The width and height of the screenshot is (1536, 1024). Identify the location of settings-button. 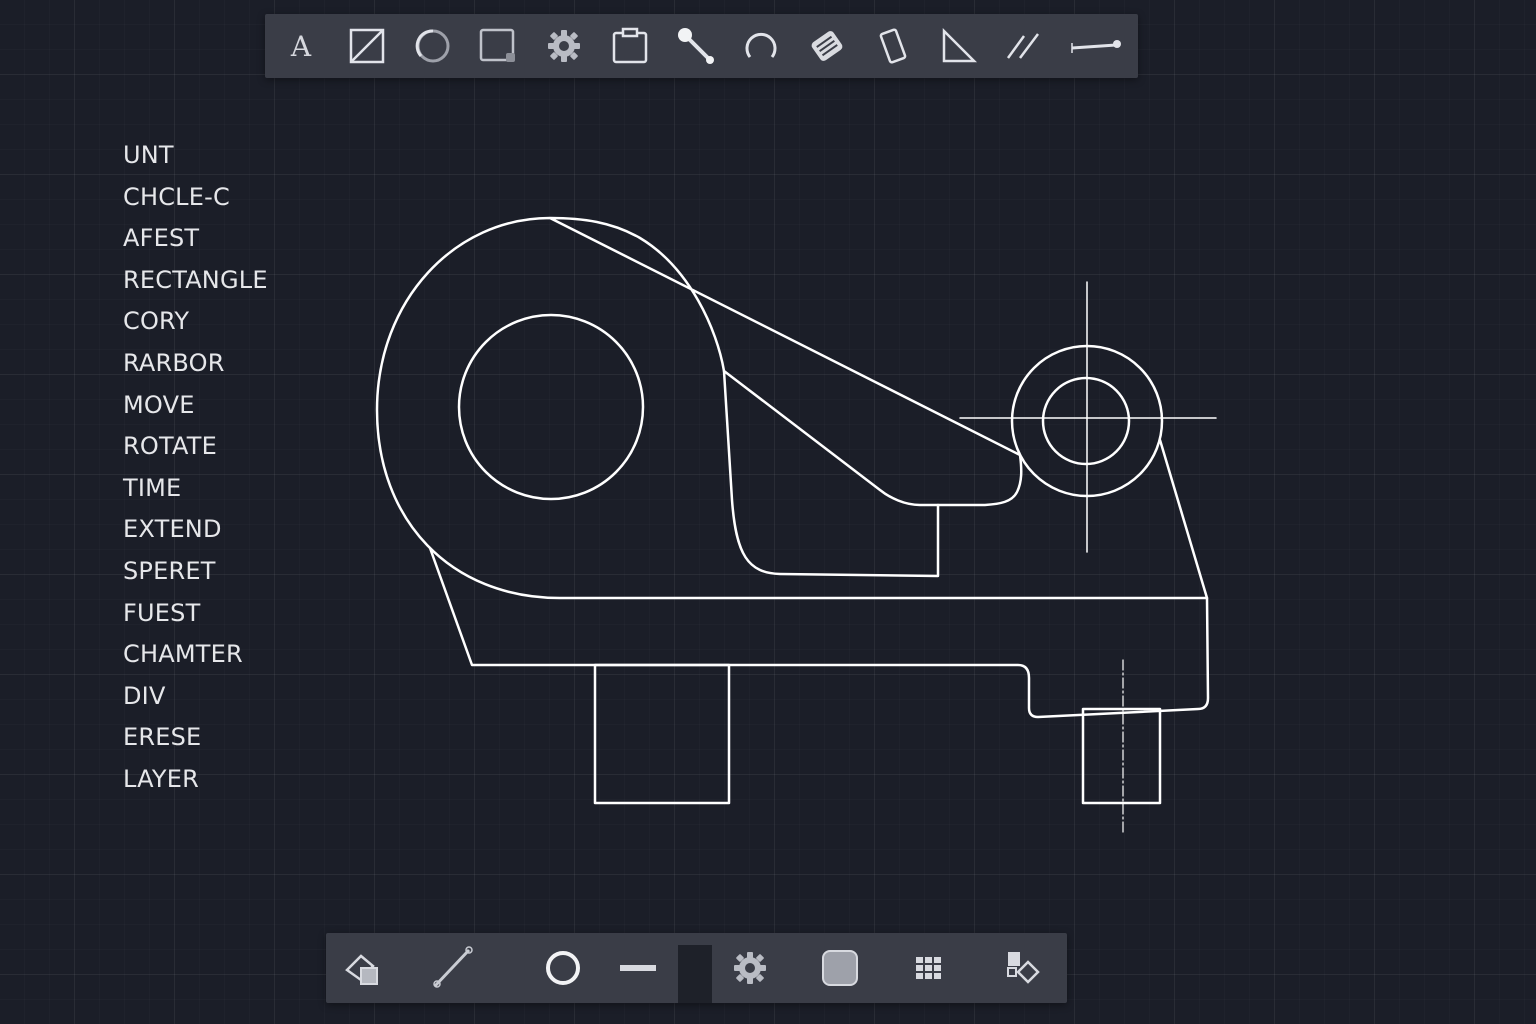
(750, 968).